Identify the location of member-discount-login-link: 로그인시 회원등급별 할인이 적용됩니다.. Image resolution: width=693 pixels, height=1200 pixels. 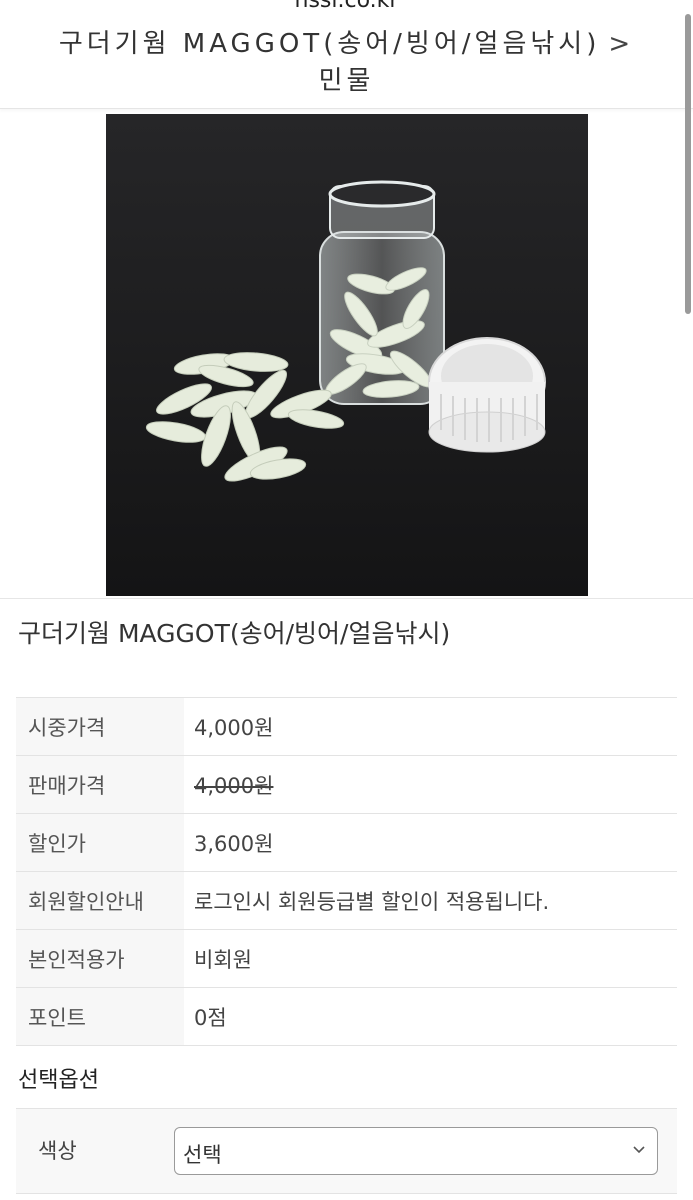
(430, 900).